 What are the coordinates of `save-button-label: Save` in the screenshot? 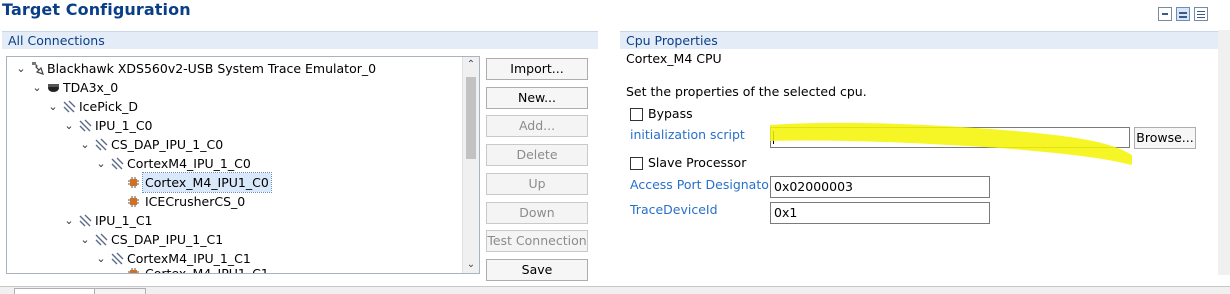 It's located at (537, 269).